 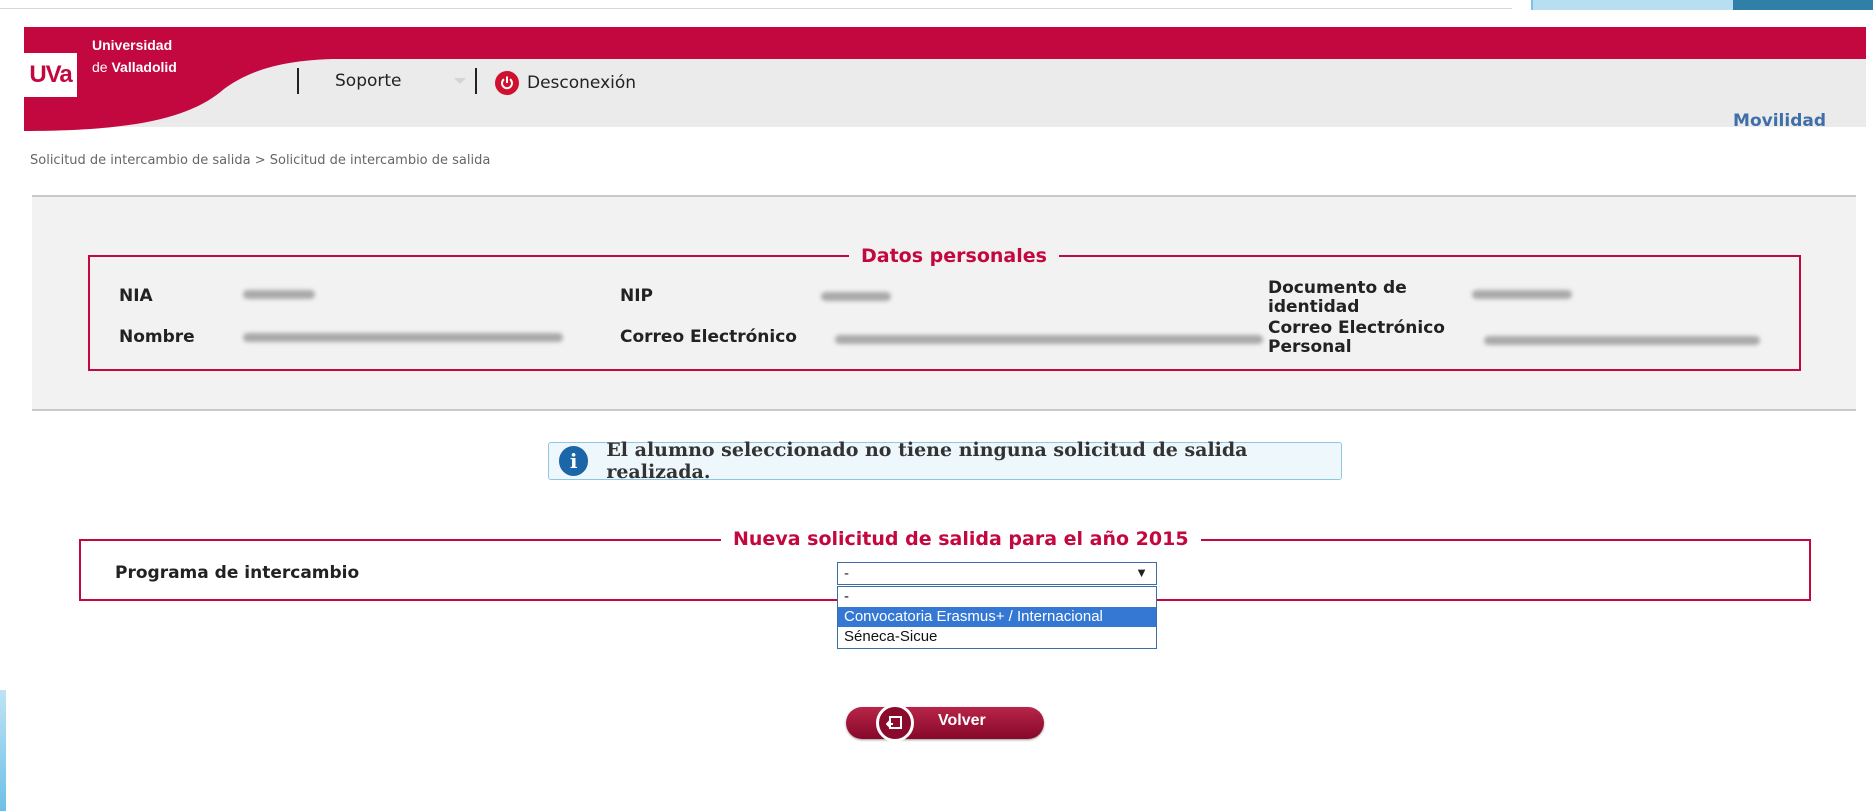 What do you see at coordinates (708, 337) in the screenshot?
I see `email-label: Correo Electrónico` at bounding box center [708, 337].